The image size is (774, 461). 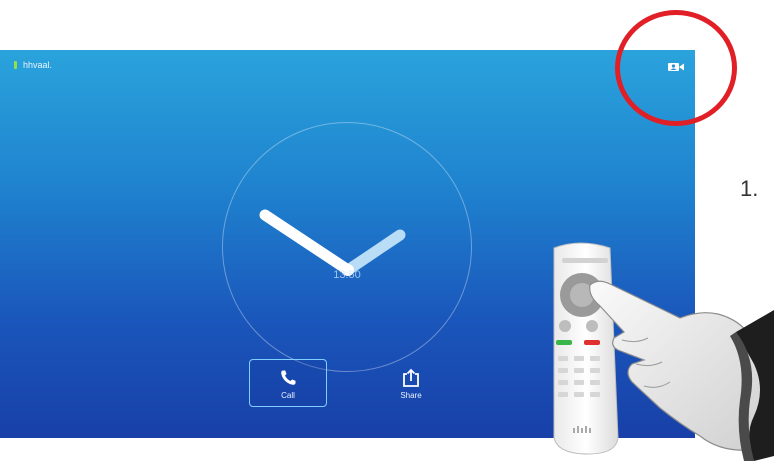 I want to click on call-label: Call, so click(x=288, y=395).